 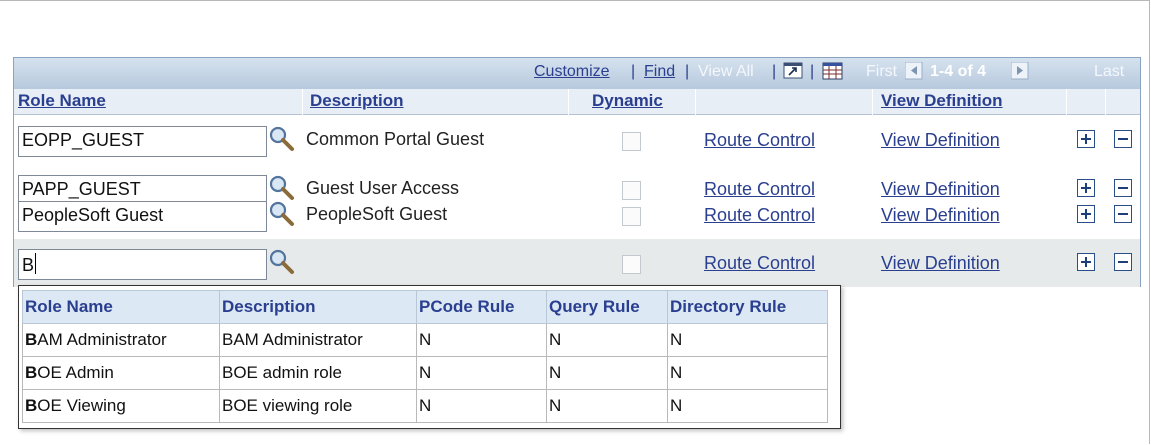 I want to click on role-description: PeopleSoft Guest, so click(x=377, y=214).